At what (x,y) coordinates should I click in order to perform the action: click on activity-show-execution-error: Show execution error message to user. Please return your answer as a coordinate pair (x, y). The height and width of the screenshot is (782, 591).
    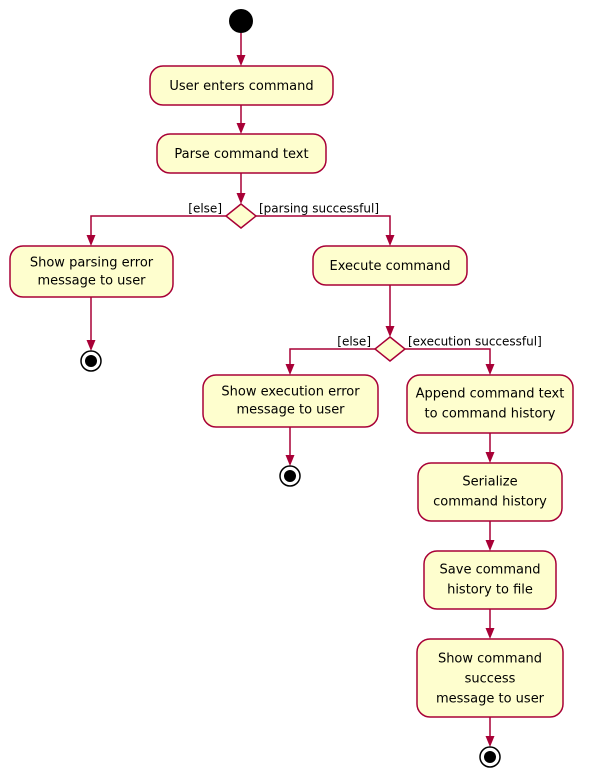
    Looking at the image, I should click on (290, 401).